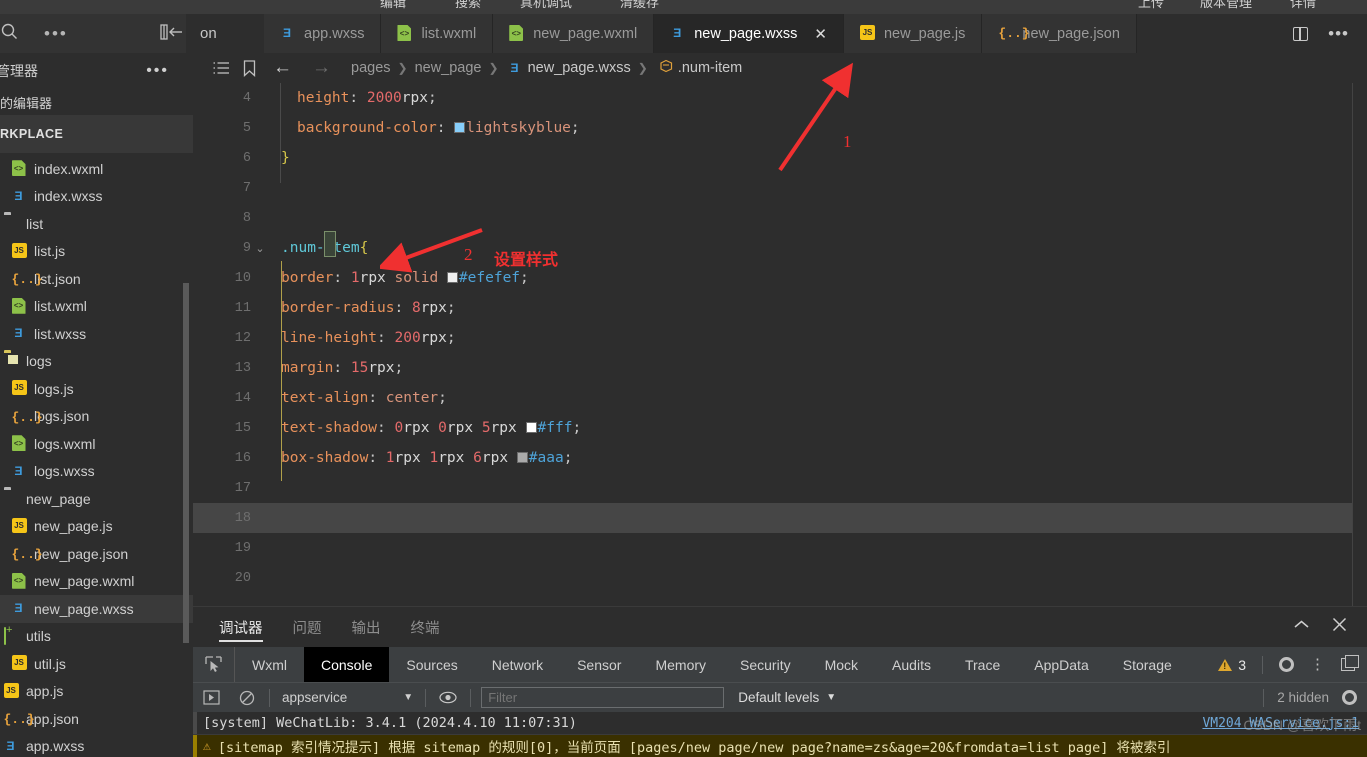  Describe the element at coordinates (96, 389) in the screenshot. I see `file-tree-item: JS logs.js` at that location.